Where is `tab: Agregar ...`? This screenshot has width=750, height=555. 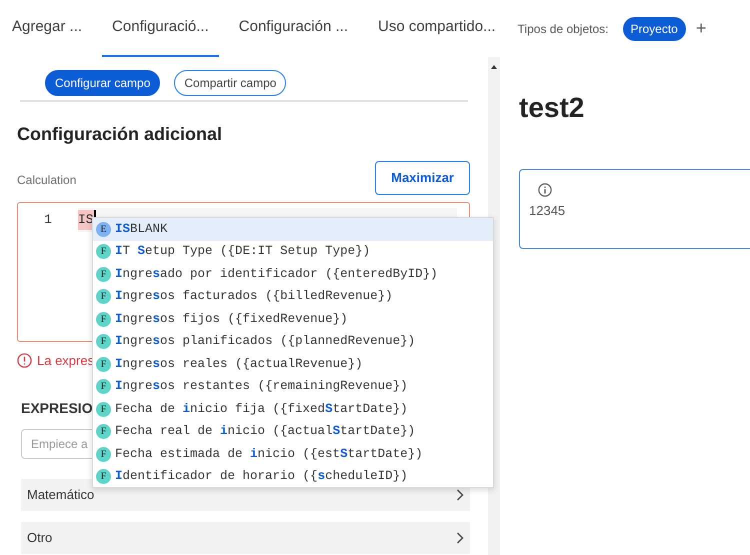 tab: Agregar ... is located at coordinates (47, 28).